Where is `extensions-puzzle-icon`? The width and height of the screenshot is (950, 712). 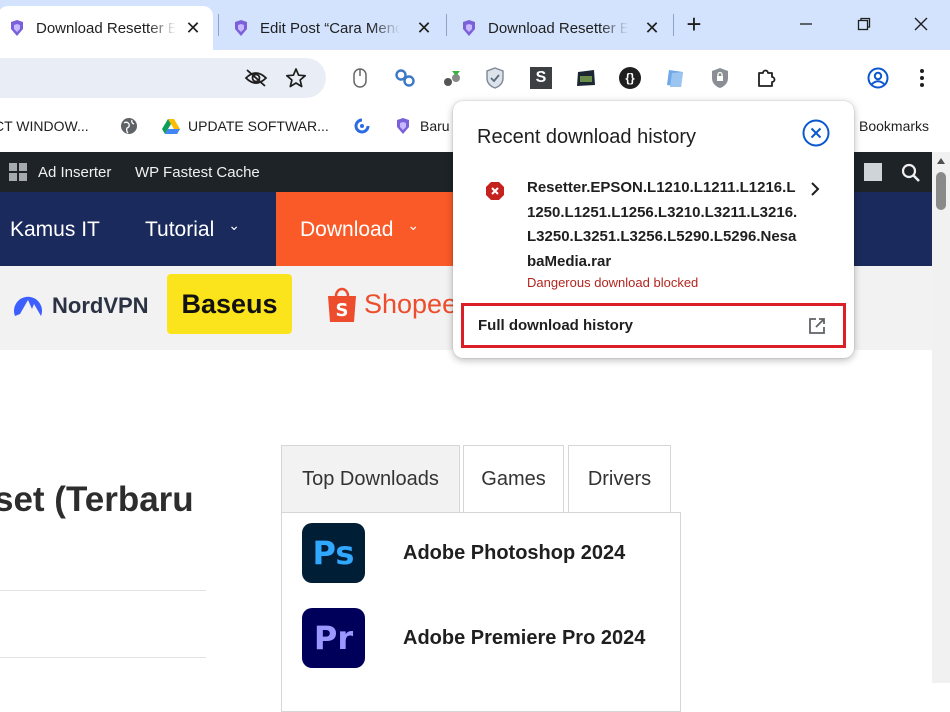
extensions-puzzle-icon is located at coordinates (766, 78).